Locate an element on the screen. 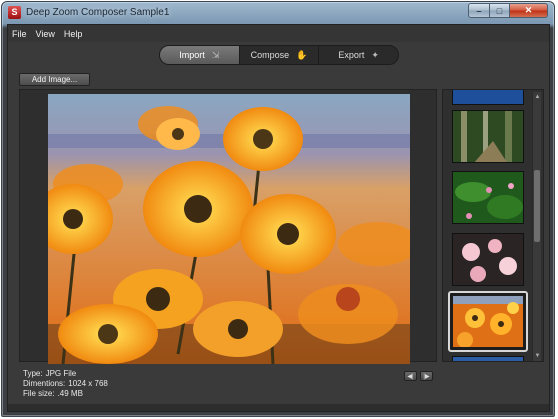 This screenshot has width=558, height=419. thumbnail-blue-scene is located at coordinates (488, 358).